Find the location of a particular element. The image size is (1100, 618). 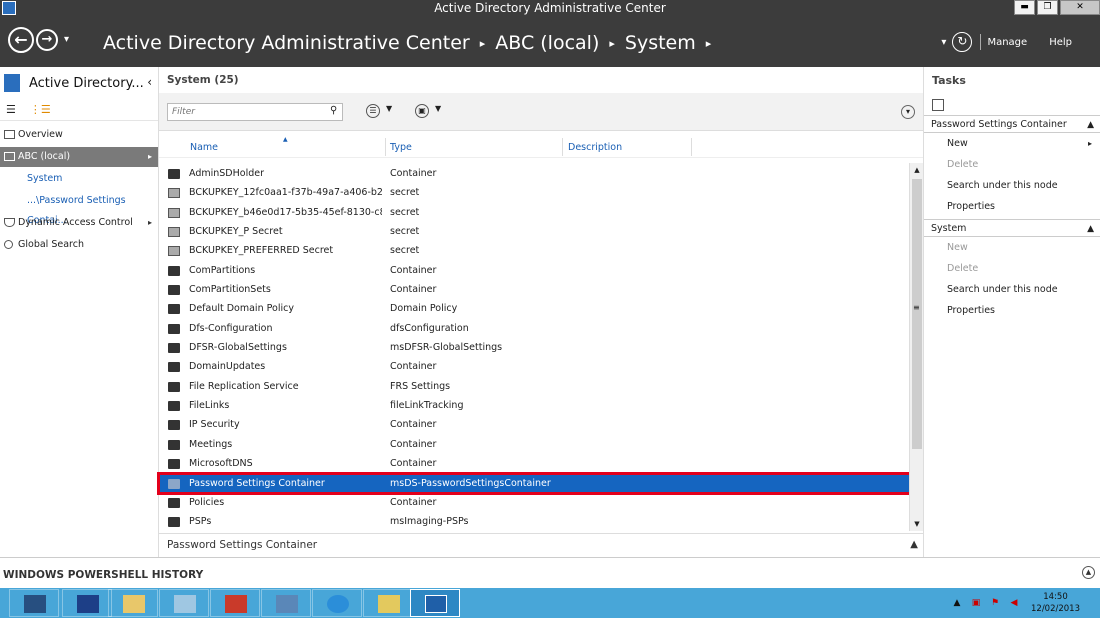

table-row: BCKUPKEY_P Secret secret is located at coordinates (534, 231).